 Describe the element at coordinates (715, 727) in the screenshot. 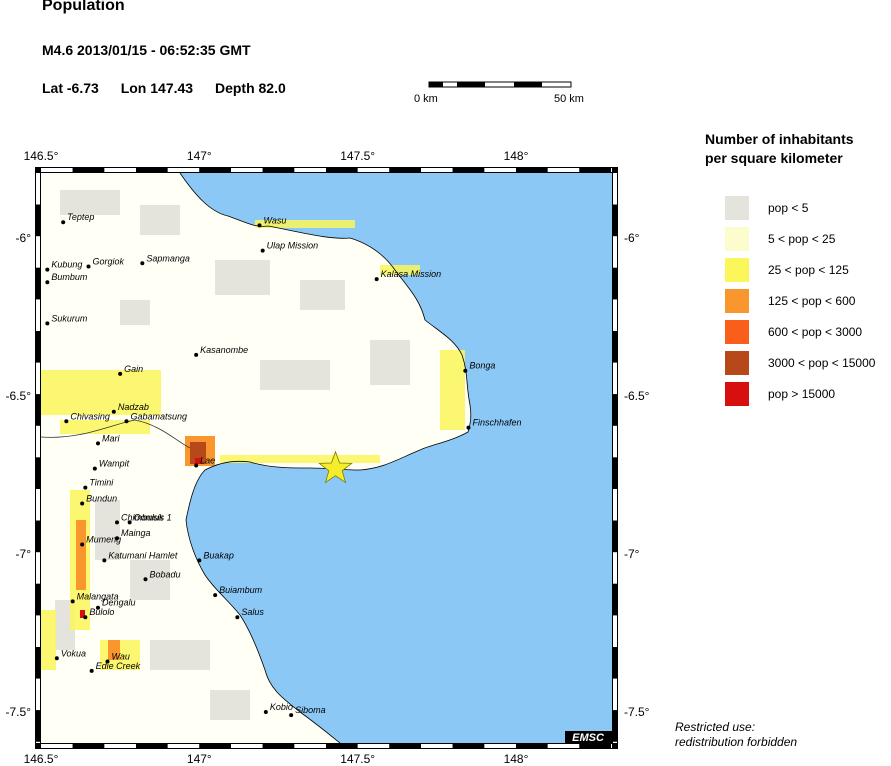

I see `restriction-line1: Restricted use:` at that location.